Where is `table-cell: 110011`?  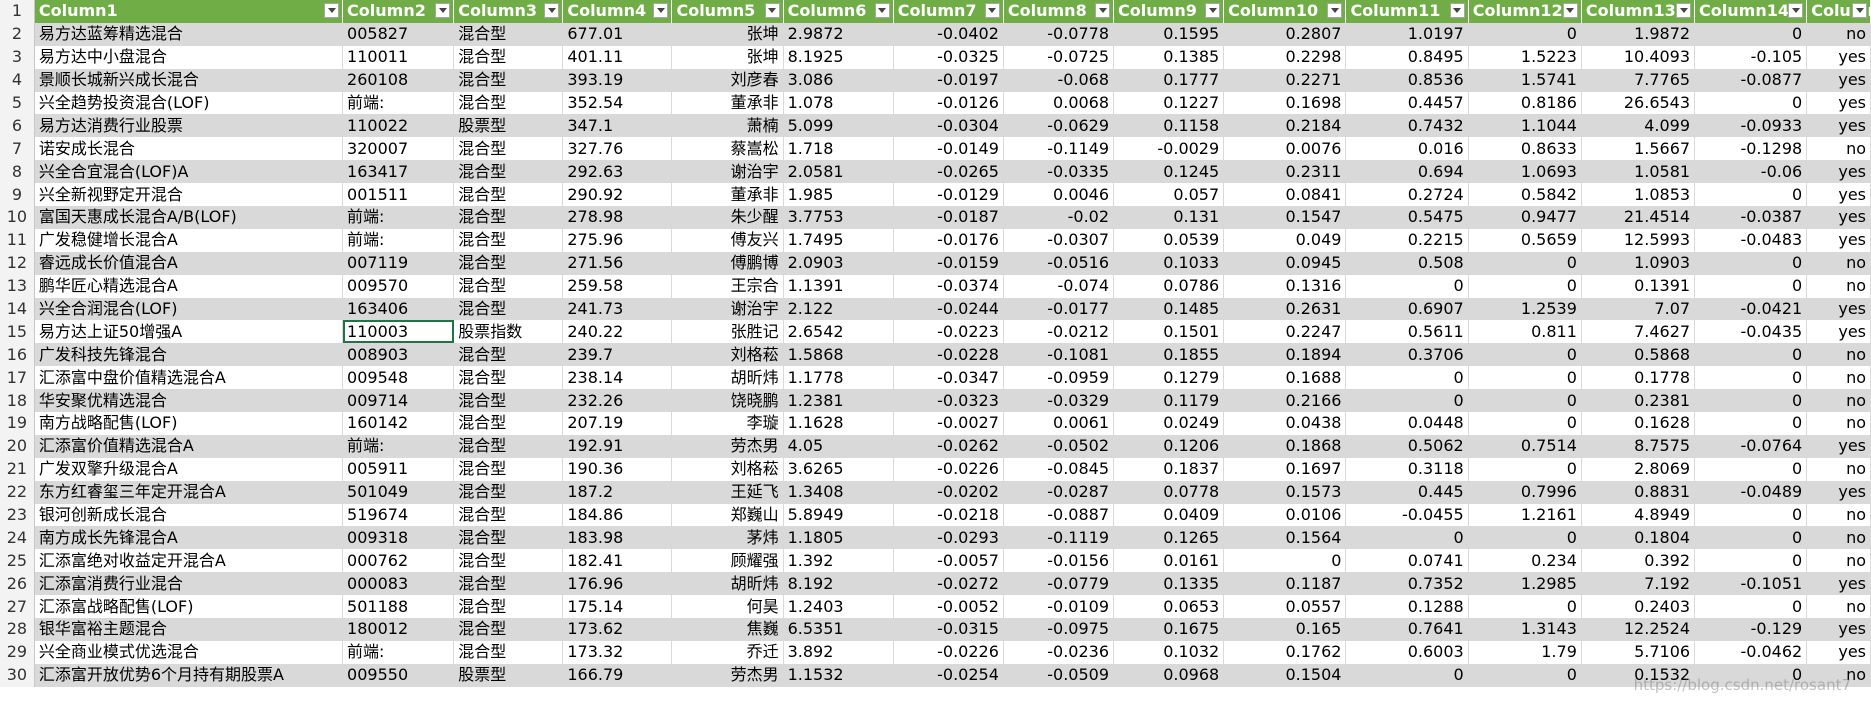 table-cell: 110011 is located at coordinates (398, 57).